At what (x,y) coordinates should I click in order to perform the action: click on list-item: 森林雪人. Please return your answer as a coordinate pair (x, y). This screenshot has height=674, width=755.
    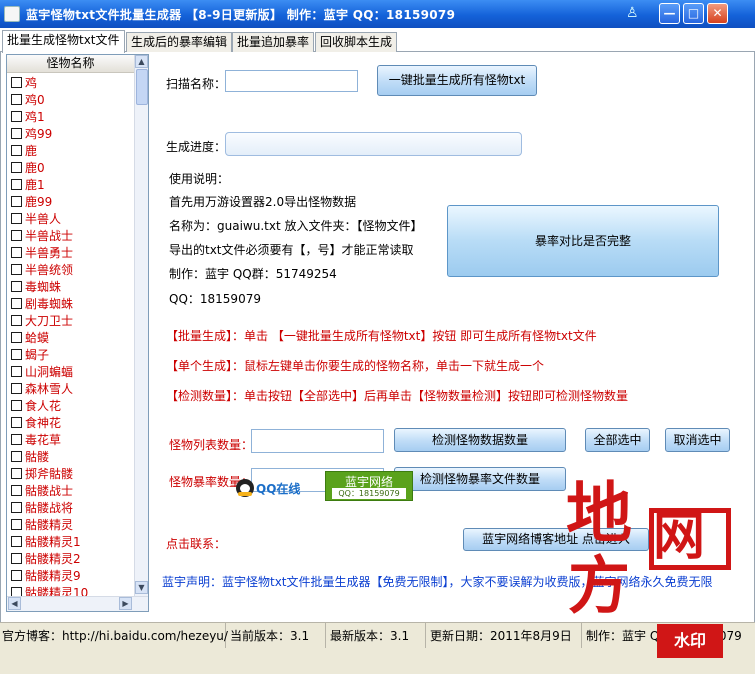
    Looking at the image, I should click on (70, 388).